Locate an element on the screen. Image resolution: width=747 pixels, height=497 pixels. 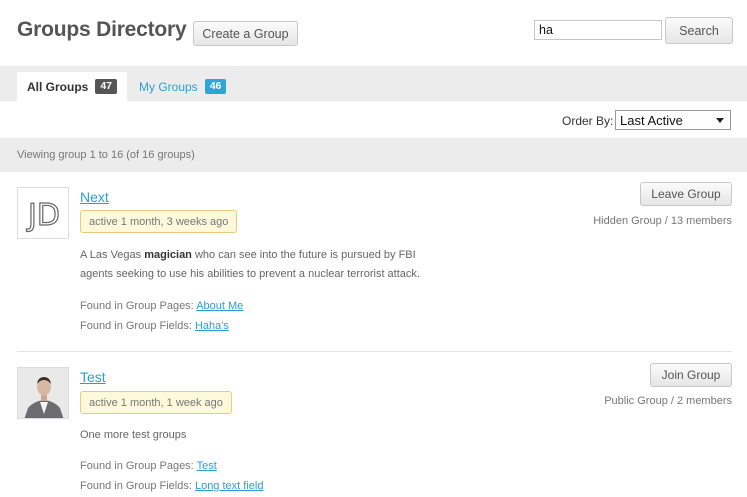
activity-badge: active 1 month, 3 weeks ago is located at coordinates (159, 221).